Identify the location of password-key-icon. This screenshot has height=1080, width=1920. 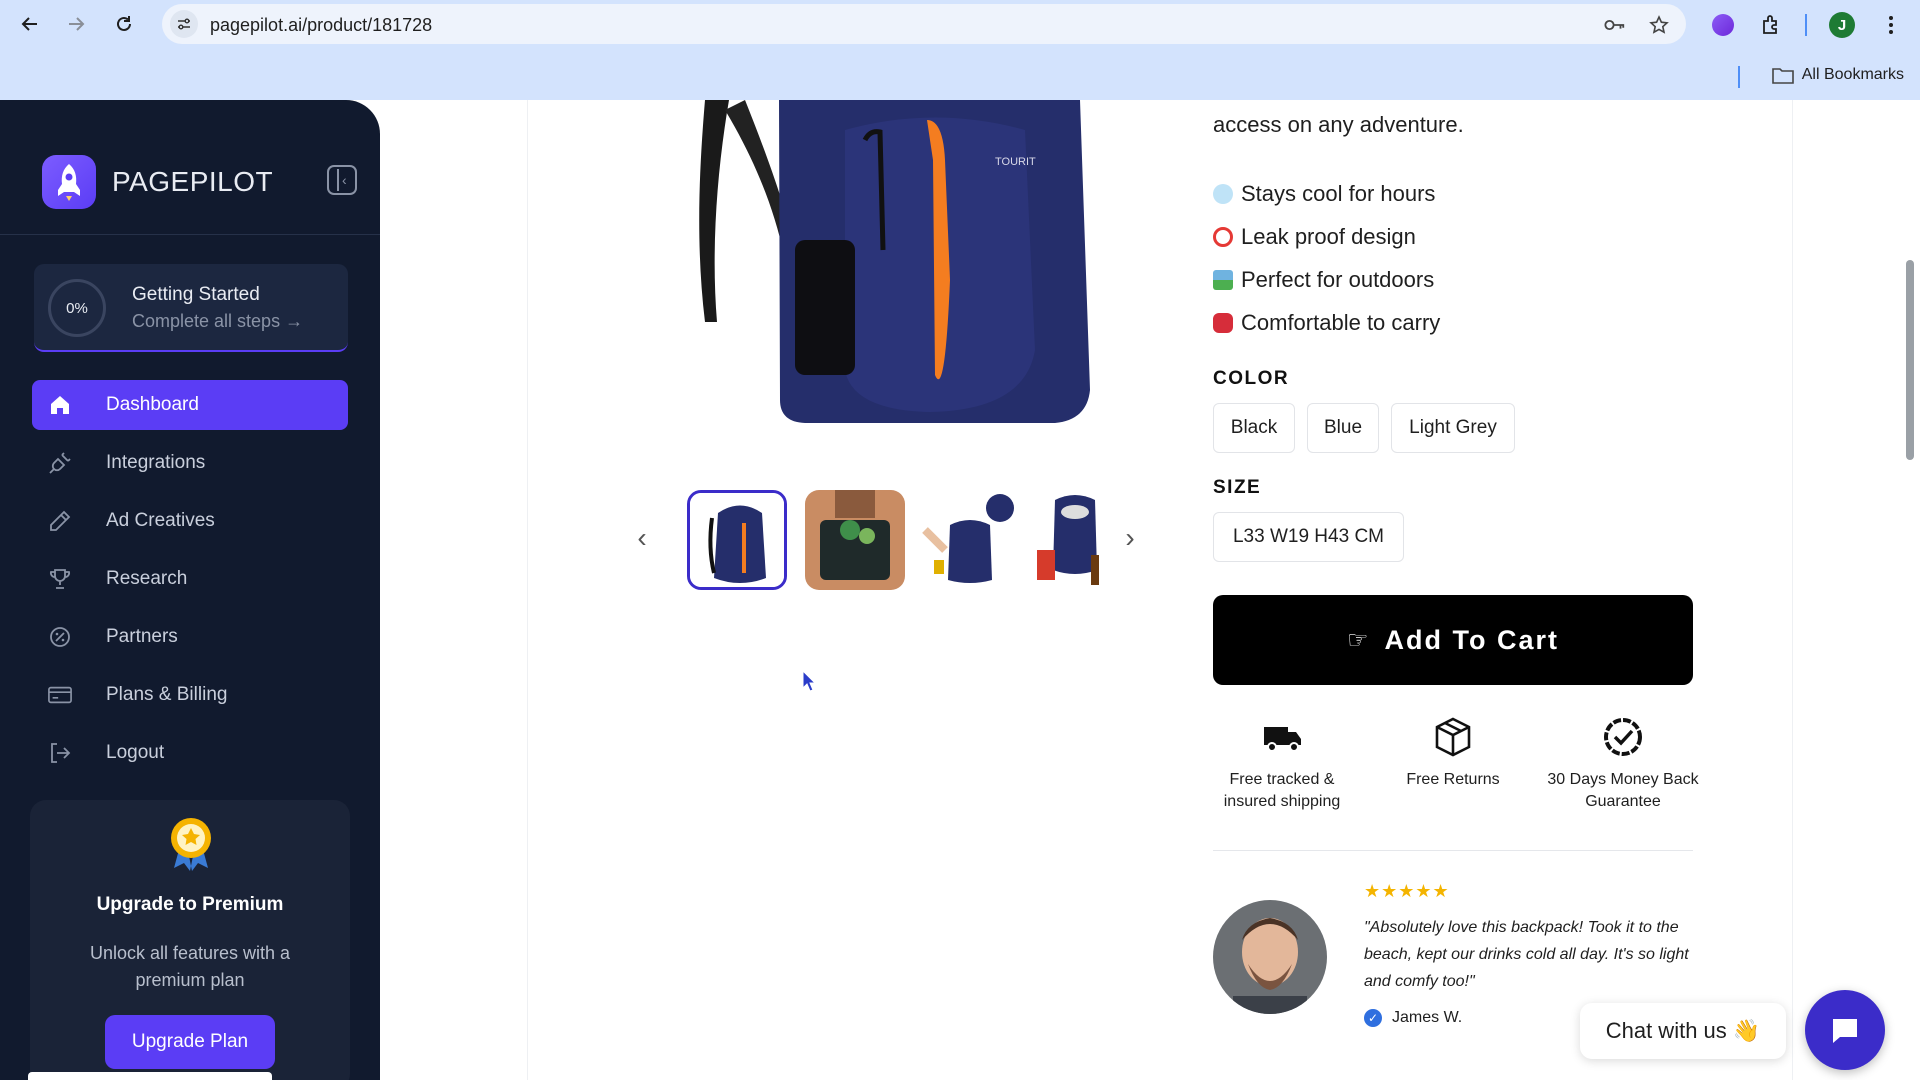
(1615, 25).